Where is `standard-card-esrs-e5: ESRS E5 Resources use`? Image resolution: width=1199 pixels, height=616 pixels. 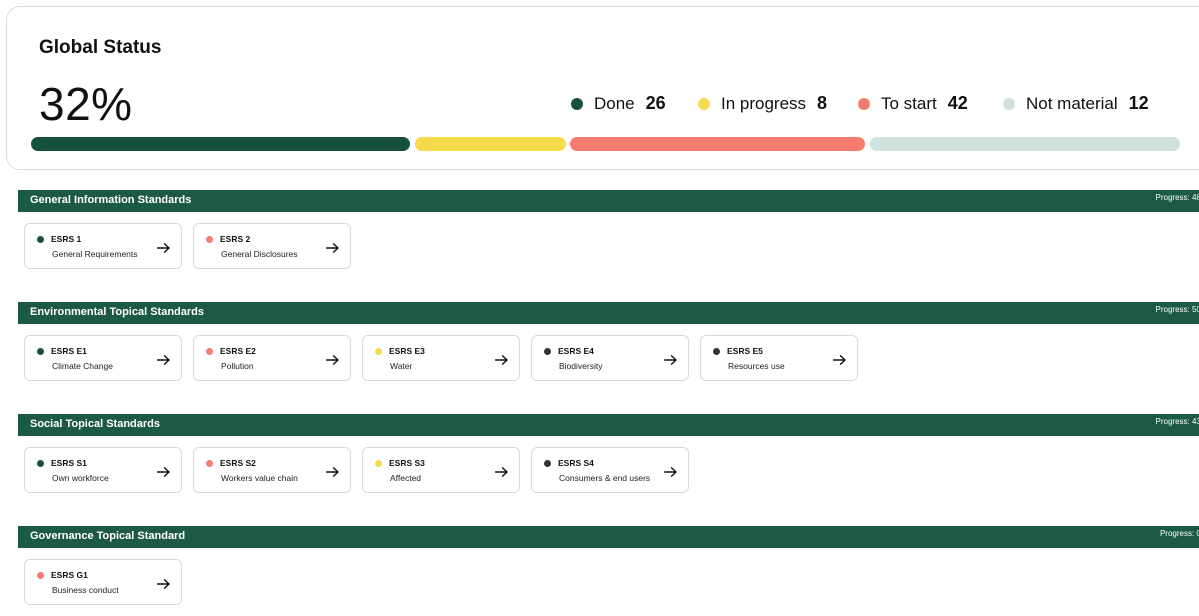 standard-card-esrs-e5: ESRS E5 Resources use is located at coordinates (779, 358).